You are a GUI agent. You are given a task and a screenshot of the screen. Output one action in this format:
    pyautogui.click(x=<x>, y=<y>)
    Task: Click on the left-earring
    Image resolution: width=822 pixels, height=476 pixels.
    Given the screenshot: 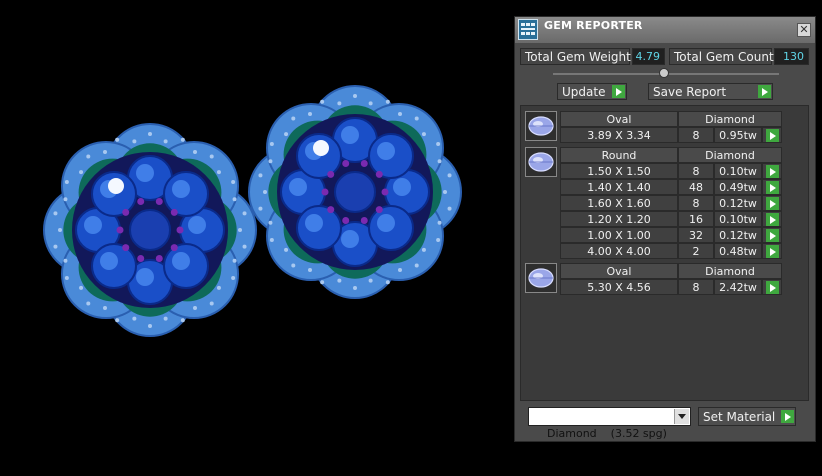 What is the action you would take?
    pyautogui.click(x=150, y=230)
    